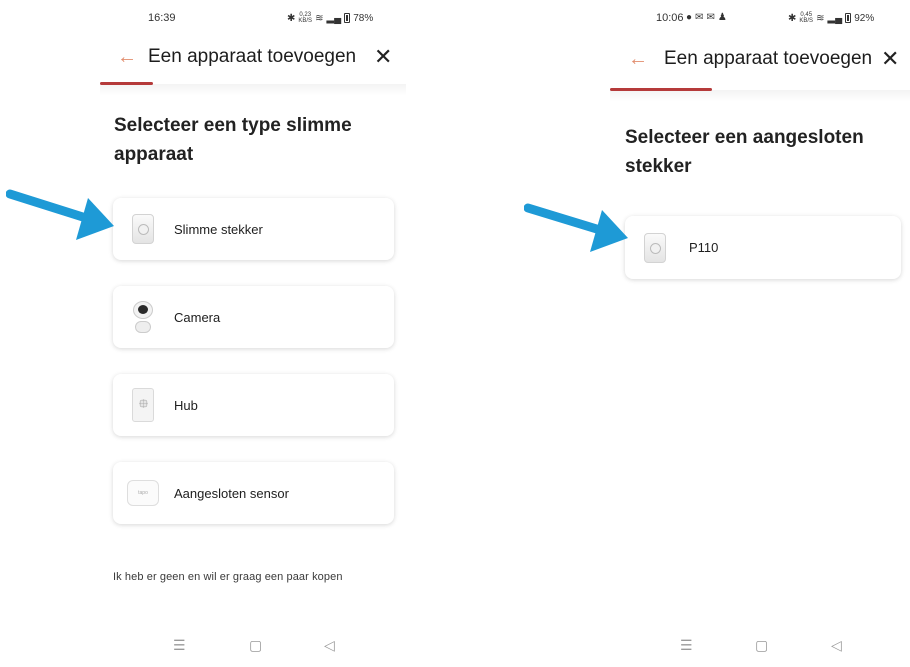 The height and width of the screenshot is (667, 910). What do you see at coordinates (254, 19) in the screenshot?
I see `status-bar: 16:39 ✱ 0,23 KB/S ≋ ▂▄ 78%` at bounding box center [254, 19].